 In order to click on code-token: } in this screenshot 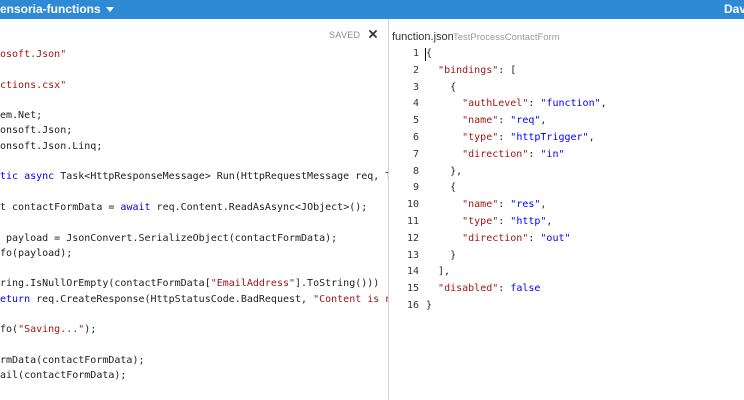, I will do `click(429, 305)`.